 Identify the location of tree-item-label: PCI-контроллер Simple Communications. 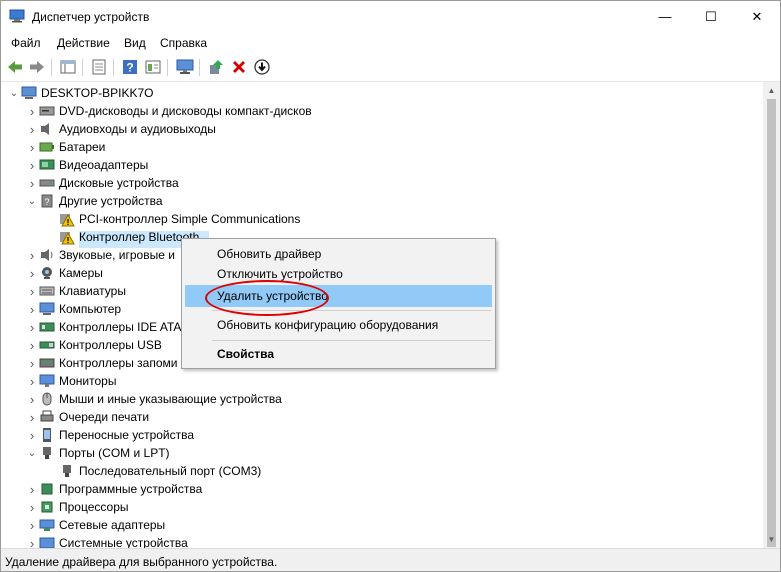
(190, 219).